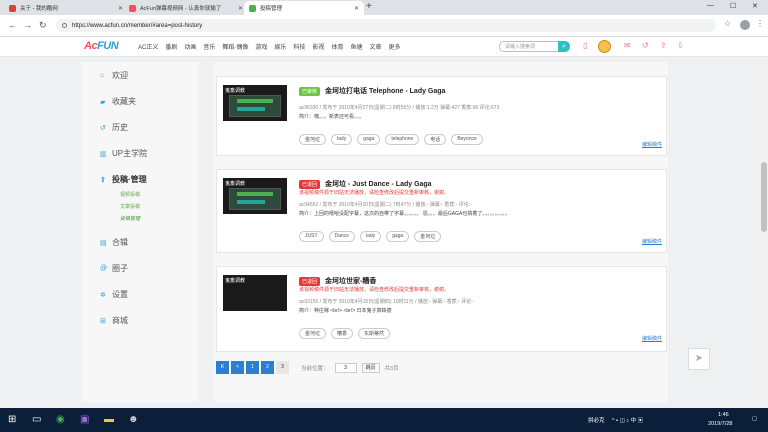  I want to click on nav-item: 更多, so click(395, 46).